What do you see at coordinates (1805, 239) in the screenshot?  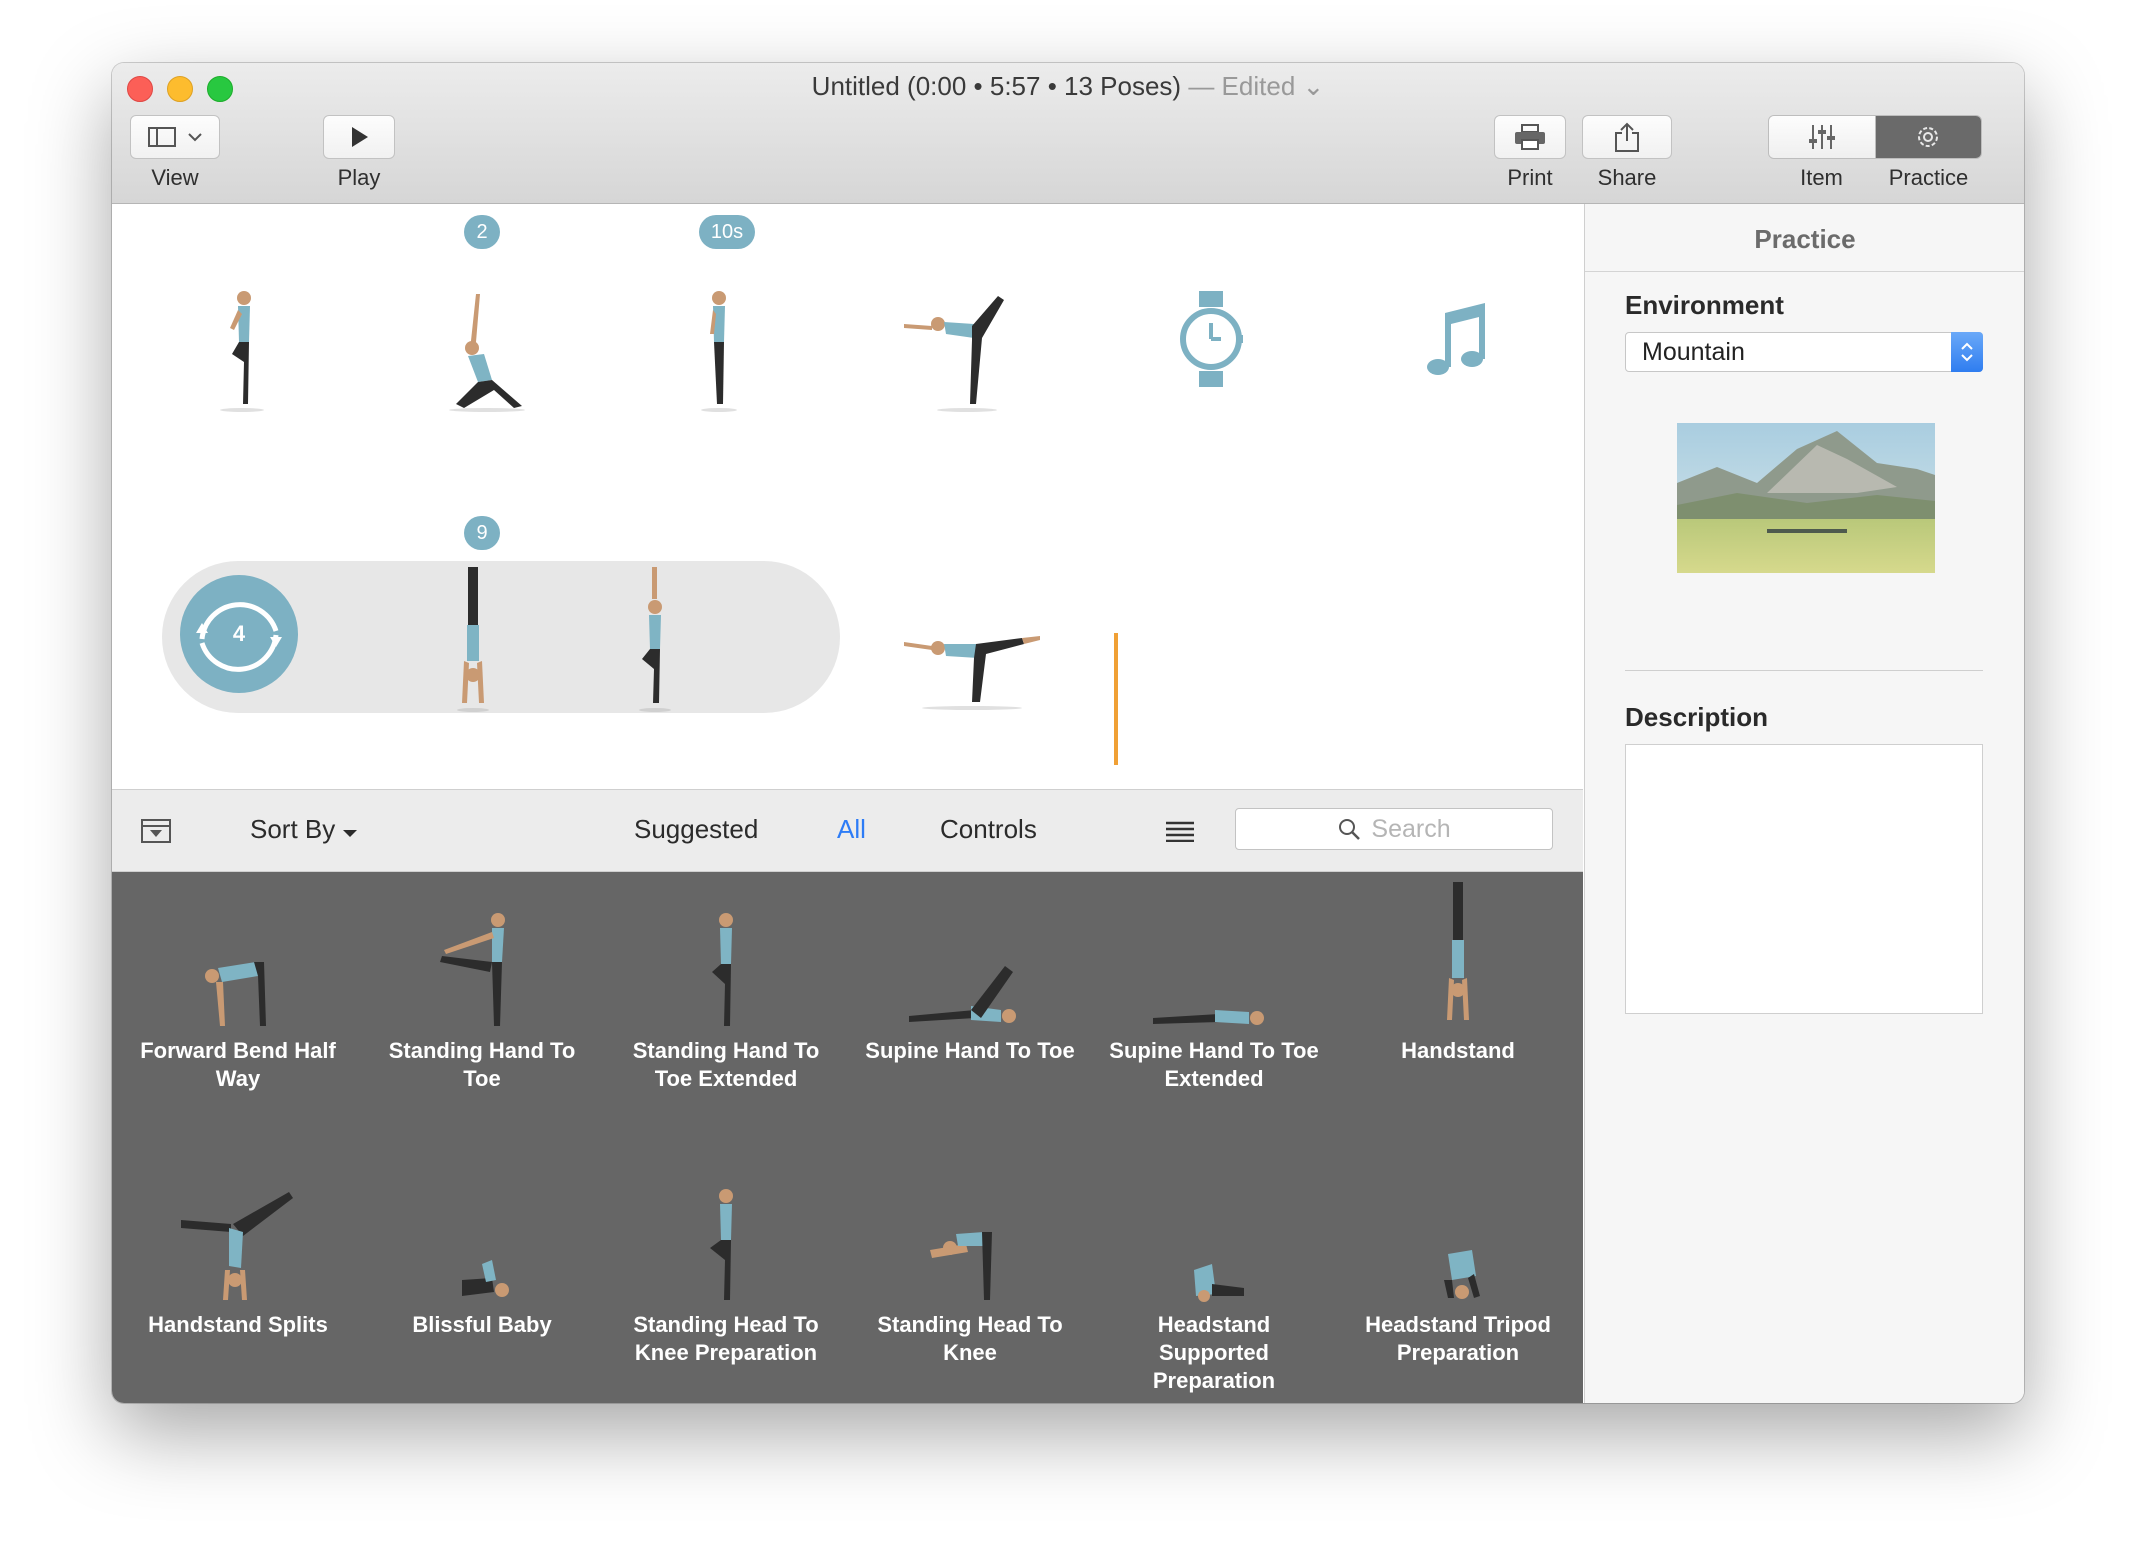 I see `inspector-title: Practice` at bounding box center [1805, 239].